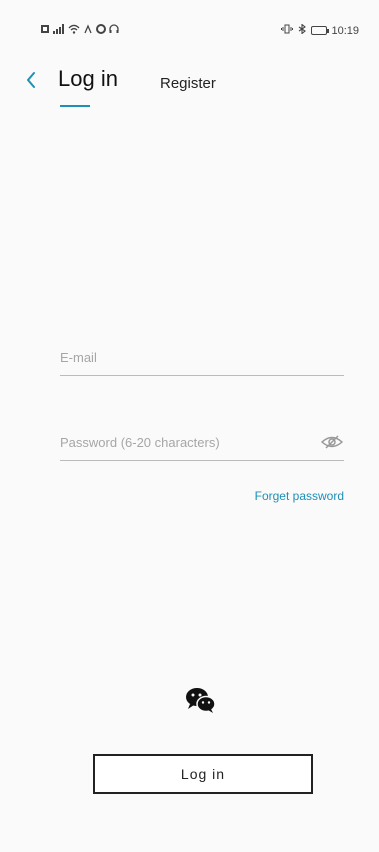 This screenshot has width=379, height=852. I want to click on sim-icon, so click(45, 30).